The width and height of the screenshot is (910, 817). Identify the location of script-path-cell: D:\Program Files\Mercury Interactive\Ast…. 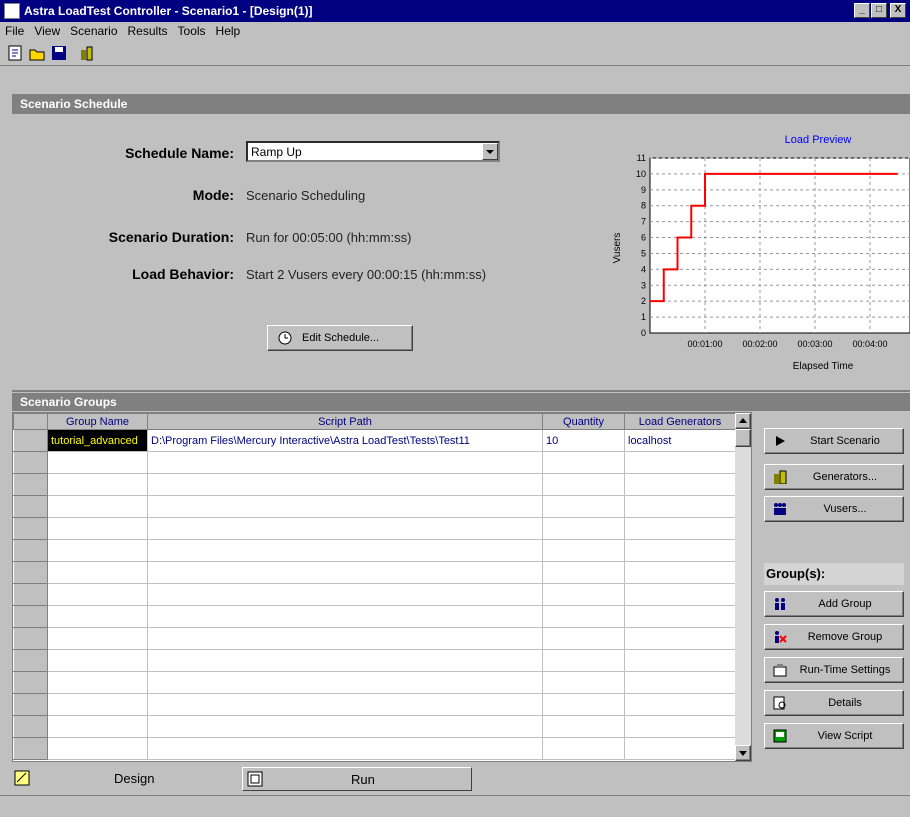
(345, 440).